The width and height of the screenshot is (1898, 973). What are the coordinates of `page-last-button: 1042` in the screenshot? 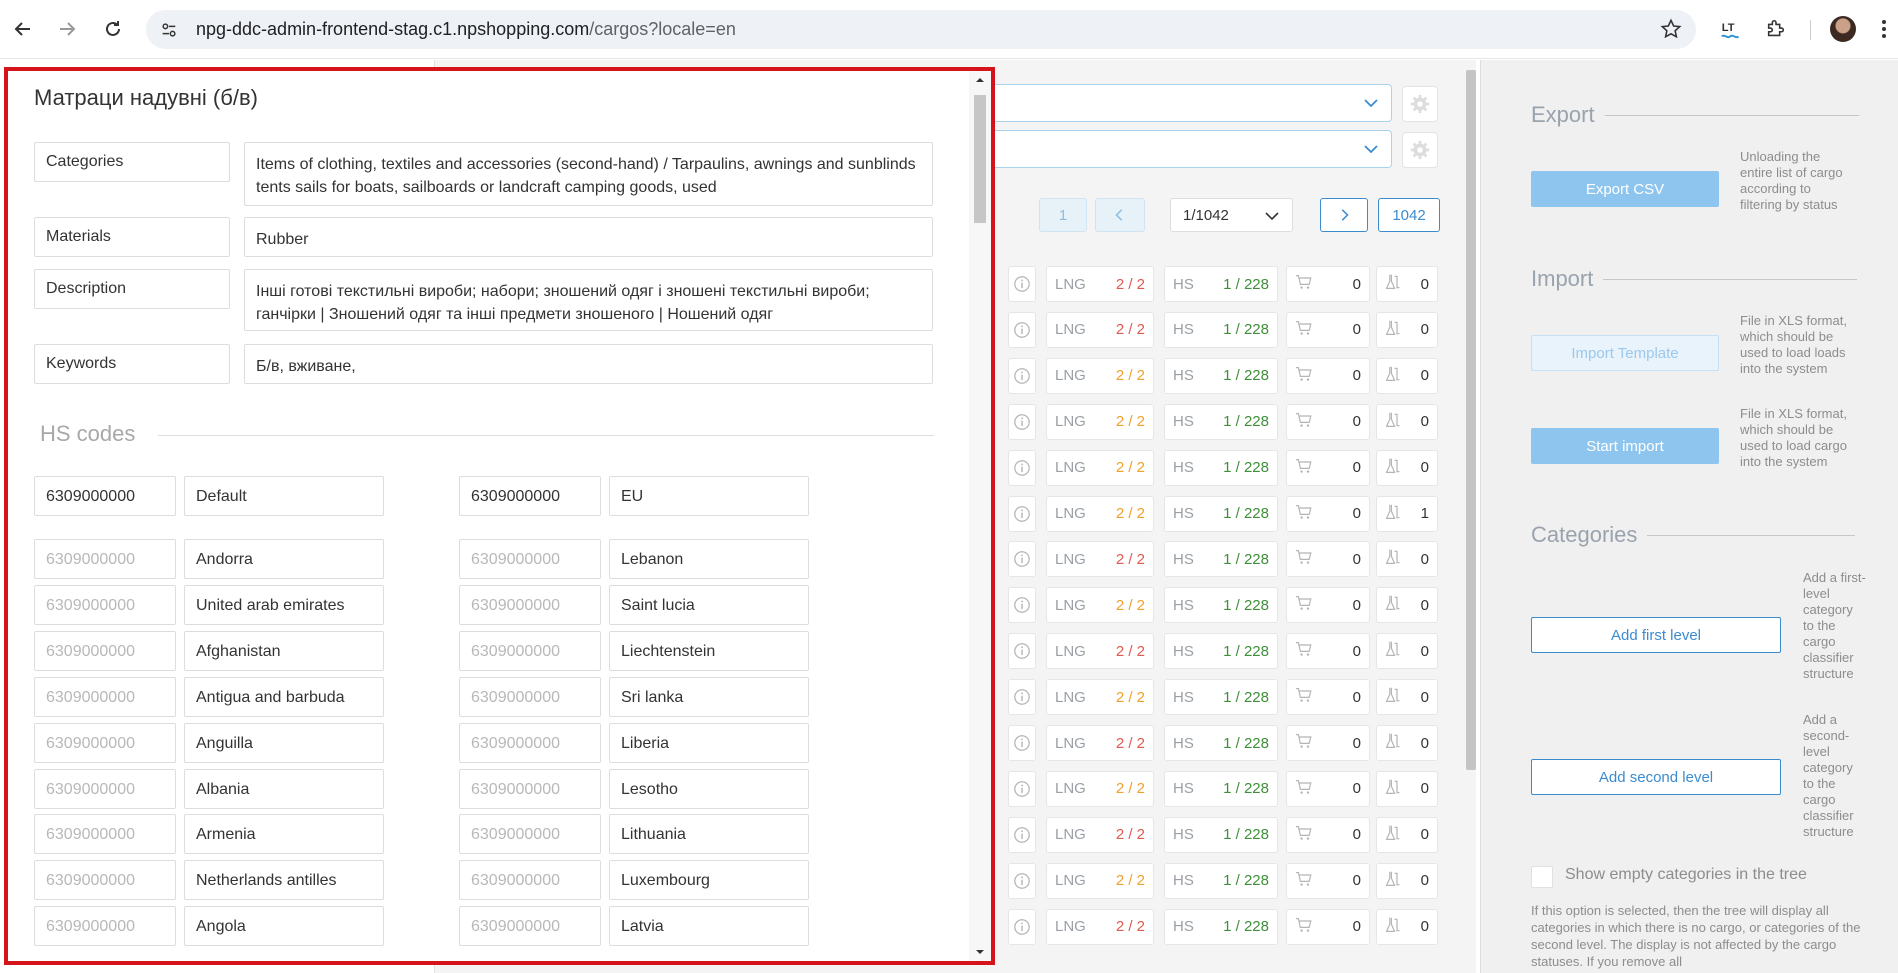 It's located at (1409, 215).